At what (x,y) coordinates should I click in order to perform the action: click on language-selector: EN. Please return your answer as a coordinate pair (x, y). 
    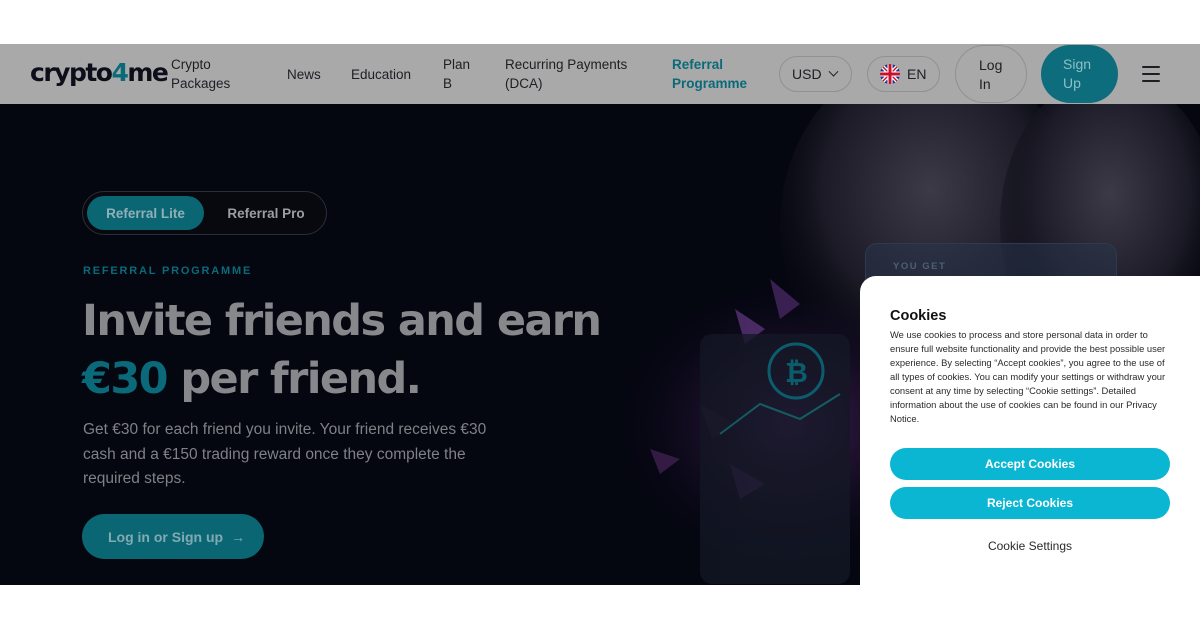
    Looking at the image, I should click on (903, 74).